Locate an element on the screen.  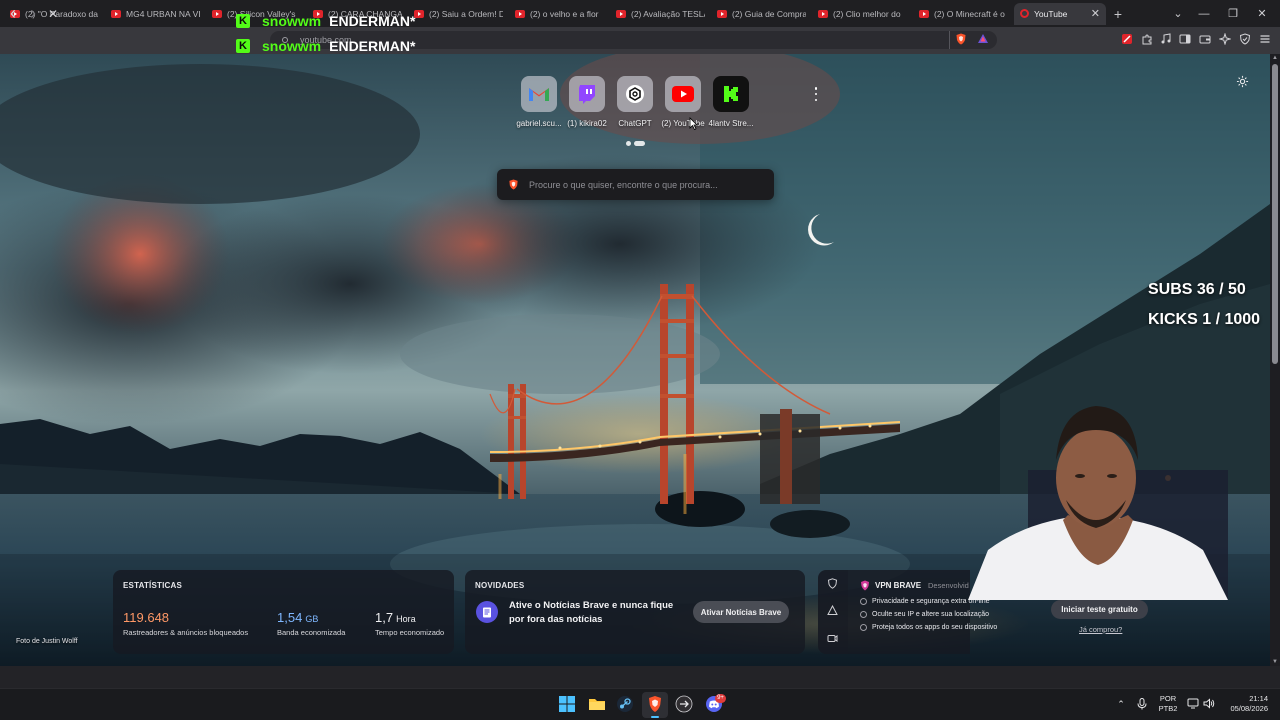
tab-title: MG4 URBAN NA VI is located at coordinates (163, 13).